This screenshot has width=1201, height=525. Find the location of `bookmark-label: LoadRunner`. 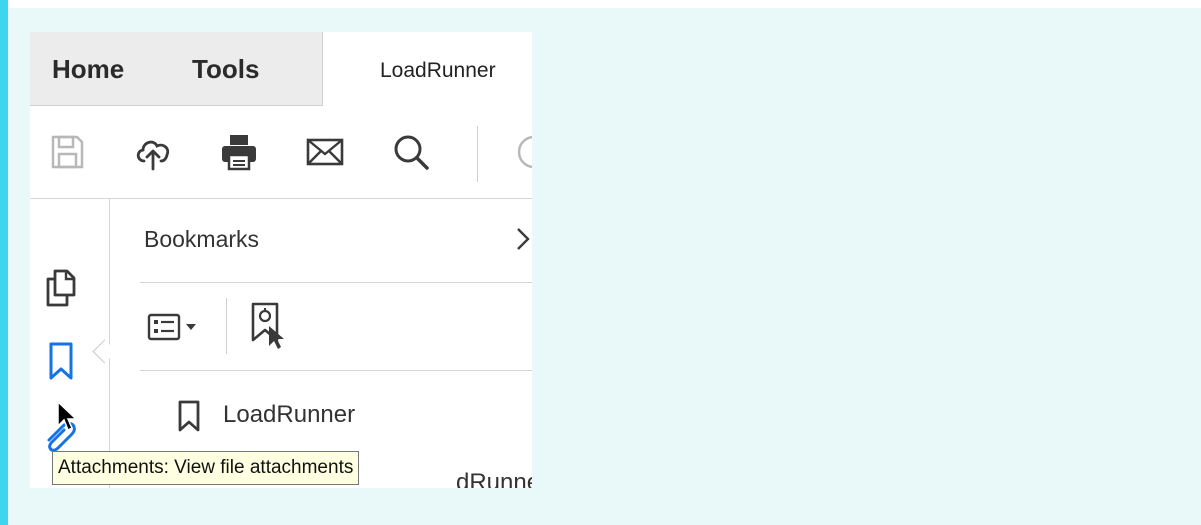

bookmark-label: LoadRunner is located at coordinates (289, 414).